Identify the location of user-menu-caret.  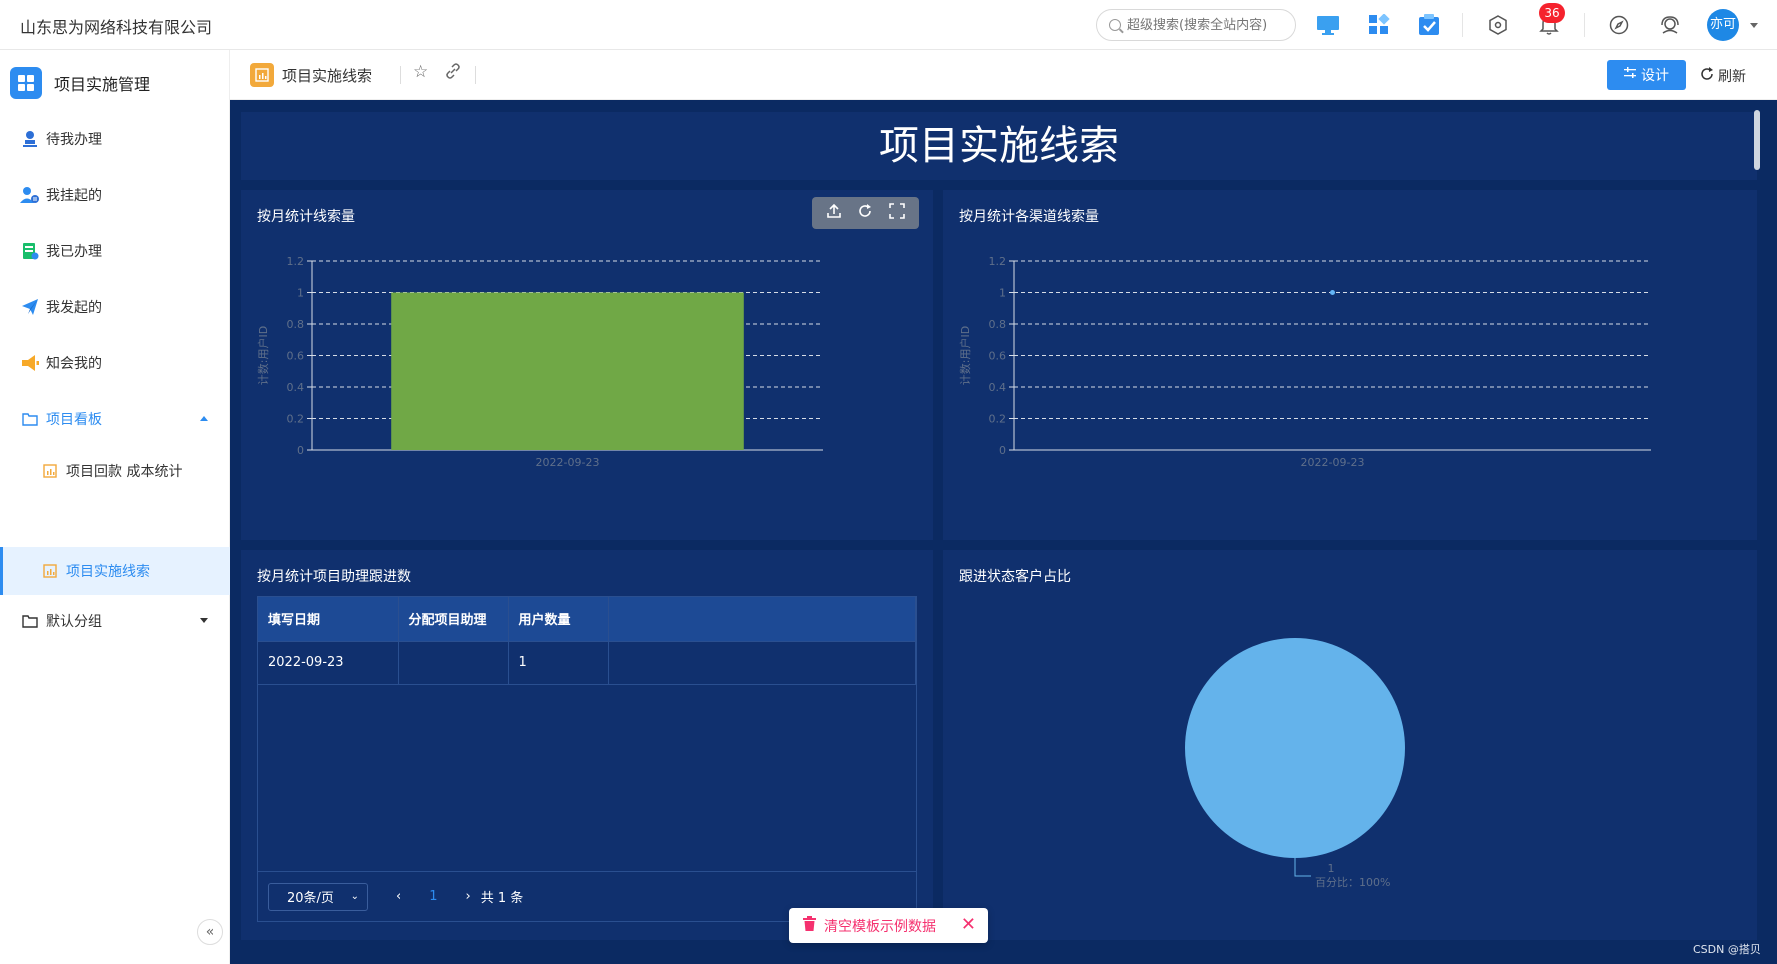
(1754, 25).